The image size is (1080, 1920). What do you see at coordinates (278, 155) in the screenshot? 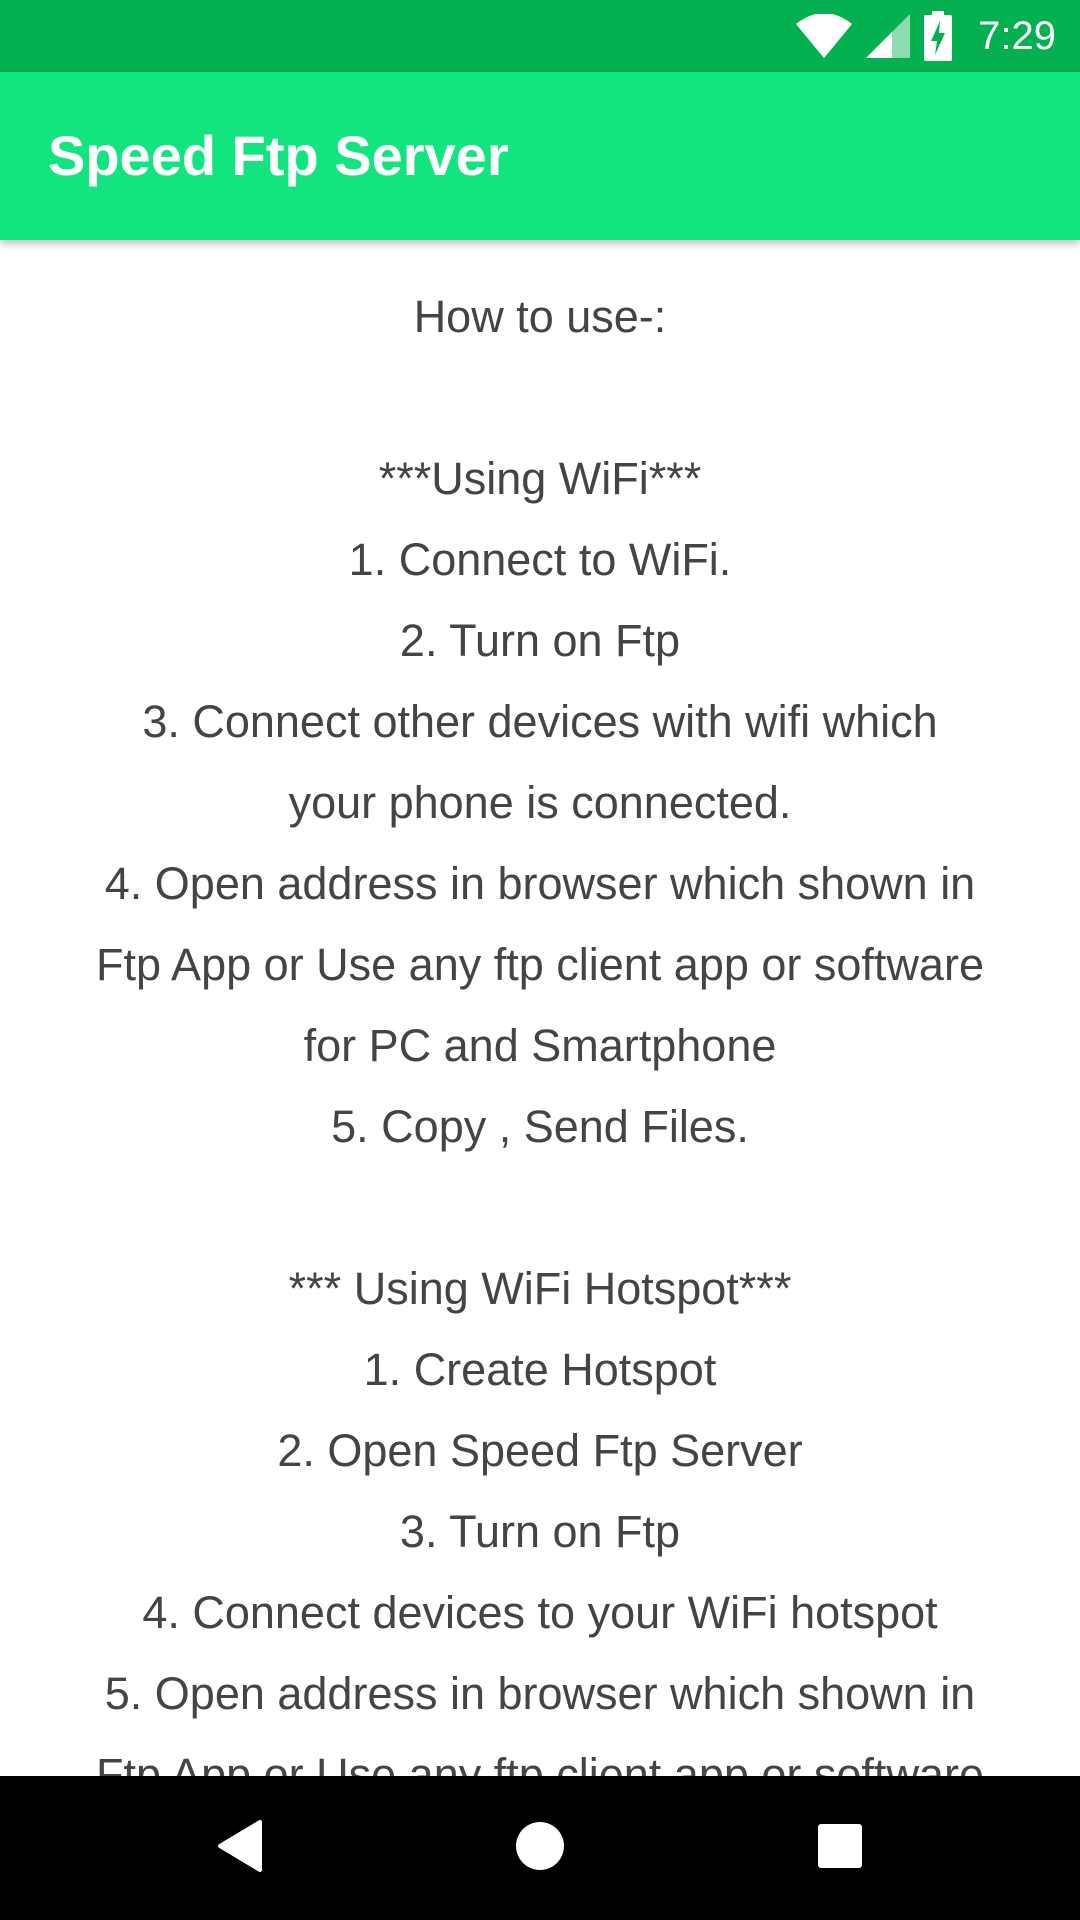
I see `app-title: Speed Ftp Server` at bounding box center [278, 155].